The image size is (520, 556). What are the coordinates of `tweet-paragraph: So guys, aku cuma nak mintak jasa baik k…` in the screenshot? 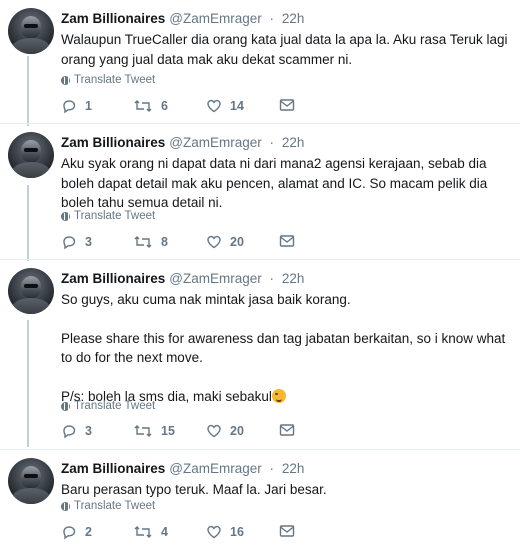 It's located at (206, 299).